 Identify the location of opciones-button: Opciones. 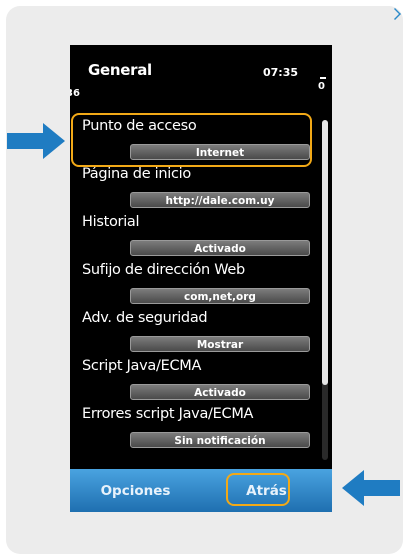
(135, 491).